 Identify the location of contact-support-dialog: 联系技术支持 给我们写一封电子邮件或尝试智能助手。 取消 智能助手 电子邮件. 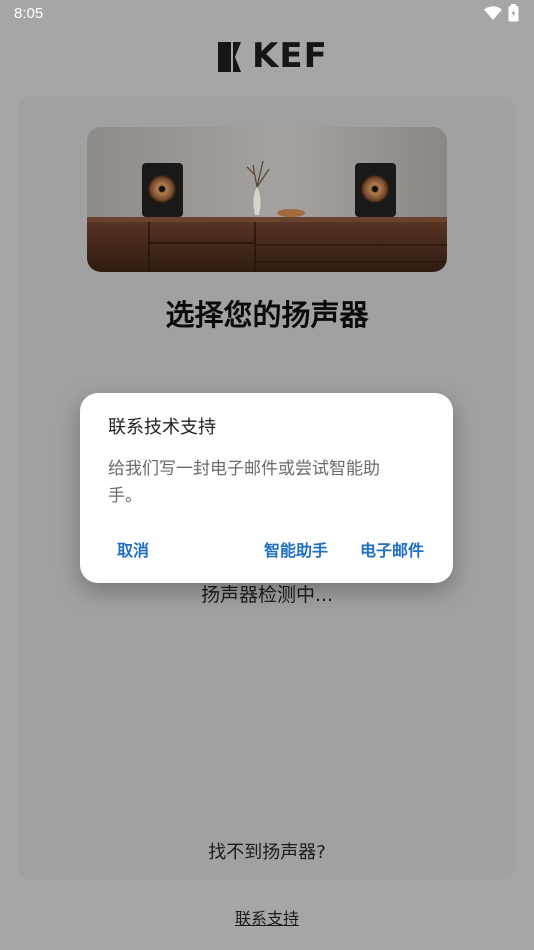
(266, 488).